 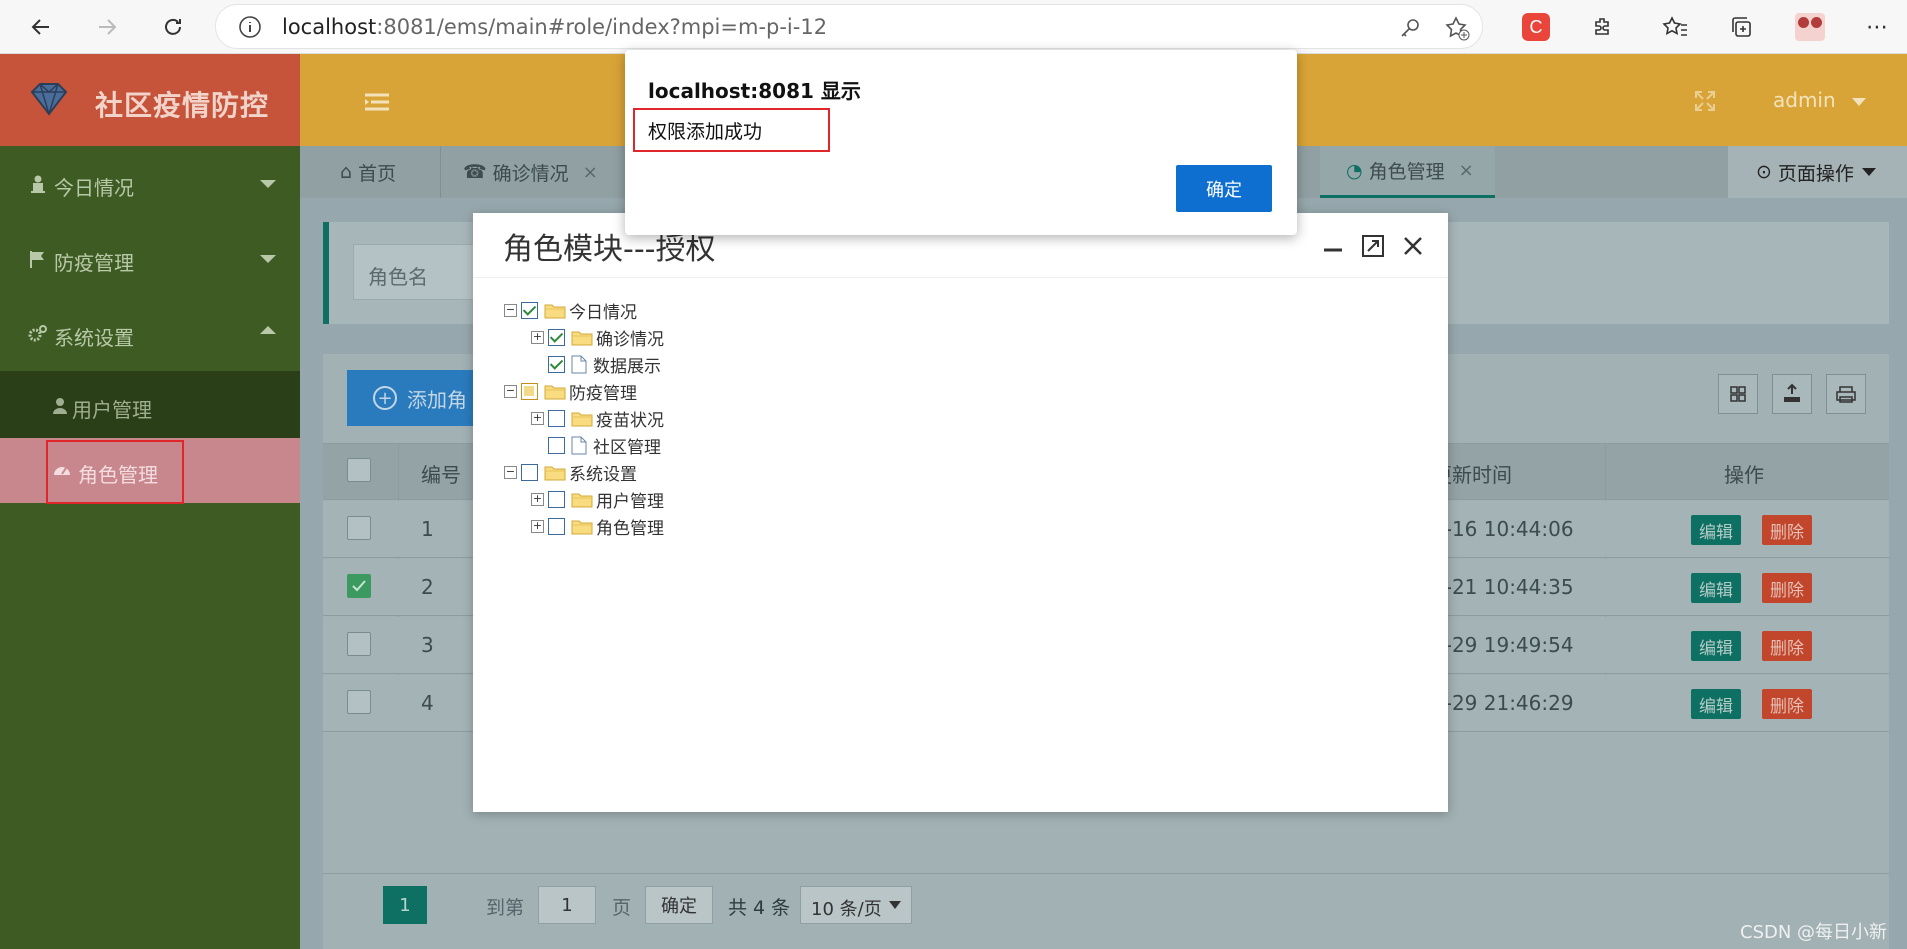 I want to click on tree-node-label: 防疫管理, so click(x=603, y=391).